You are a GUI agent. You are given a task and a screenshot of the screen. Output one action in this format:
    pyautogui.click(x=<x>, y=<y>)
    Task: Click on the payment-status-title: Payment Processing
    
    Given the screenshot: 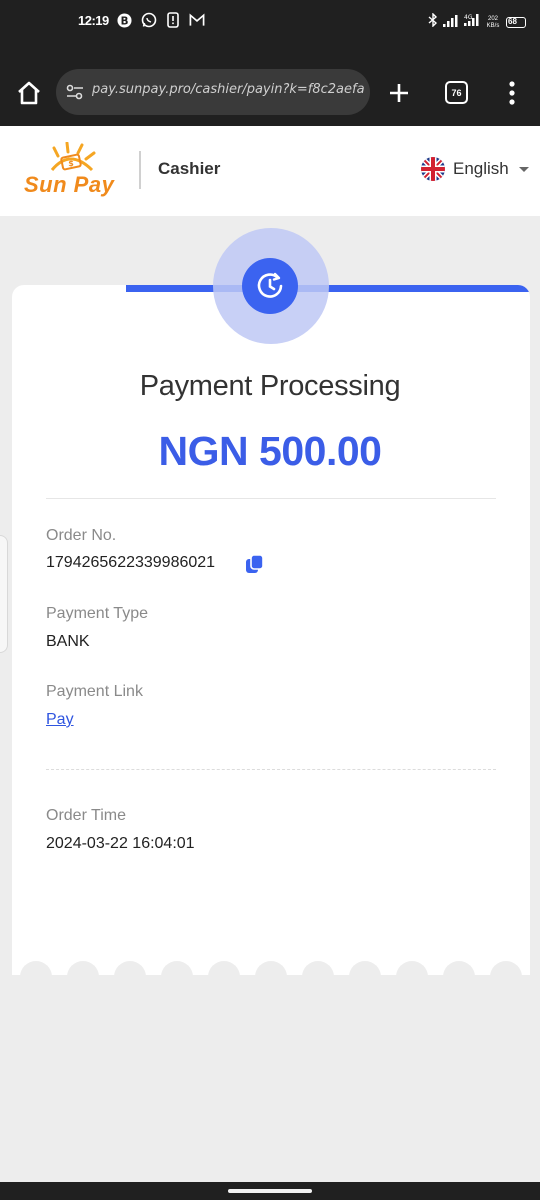 What is the action you would take?
    pyautogui.click(x=270, y=386)
    